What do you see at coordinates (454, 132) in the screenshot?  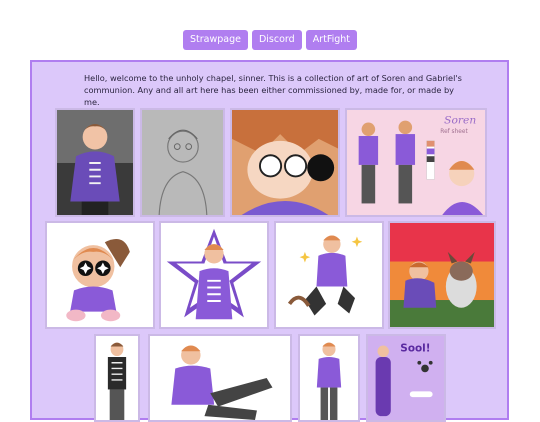 I see `sheet-subtitle: Ref sheet` at bounding box center [454, 132].